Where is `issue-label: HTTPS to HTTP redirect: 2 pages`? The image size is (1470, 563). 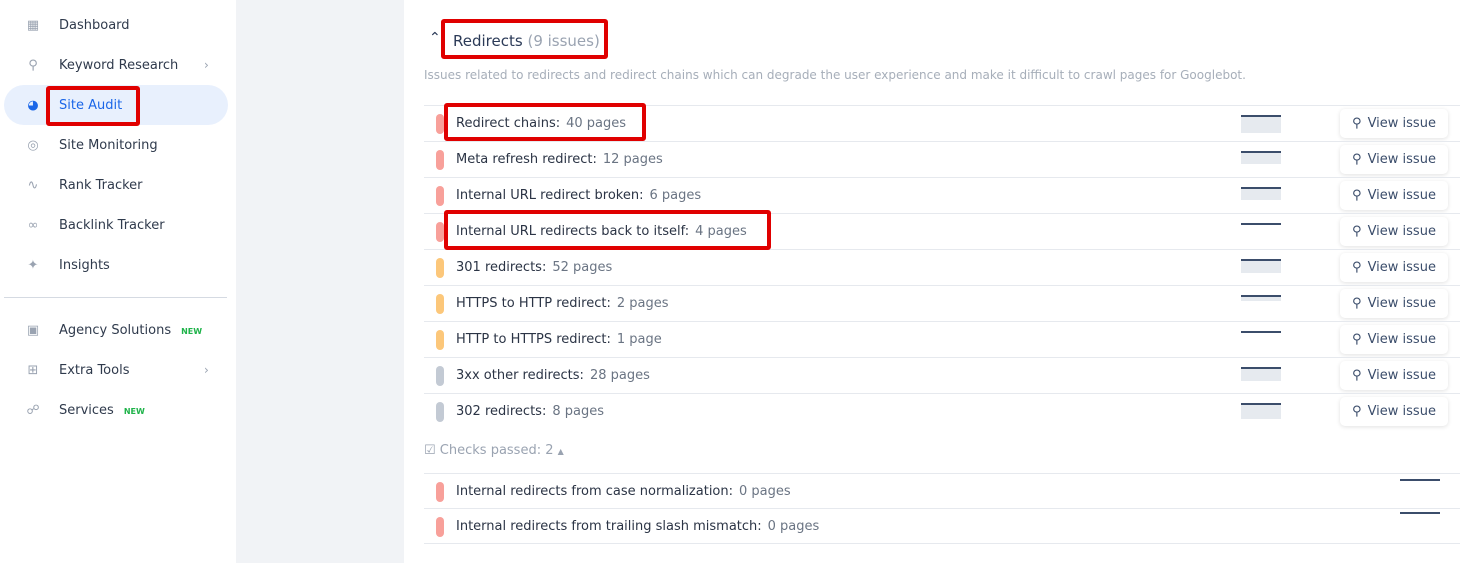
issue-label: HTTPS to HTTP redirect: 2 pages is located at coordinates (562, 303).